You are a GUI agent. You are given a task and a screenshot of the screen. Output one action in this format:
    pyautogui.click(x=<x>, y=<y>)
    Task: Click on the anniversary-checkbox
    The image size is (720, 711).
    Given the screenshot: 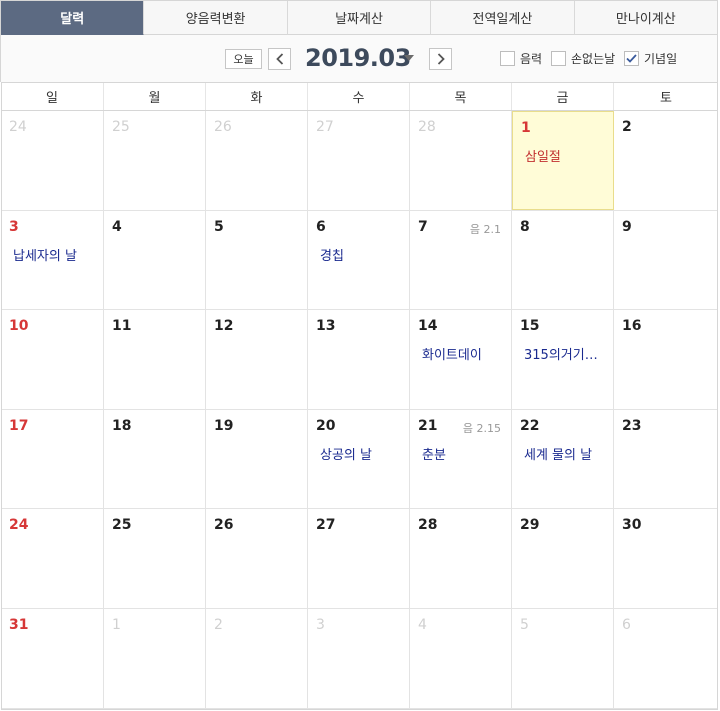 What is the action you would take?
    pyautogui.click(x=631, y=58)
    